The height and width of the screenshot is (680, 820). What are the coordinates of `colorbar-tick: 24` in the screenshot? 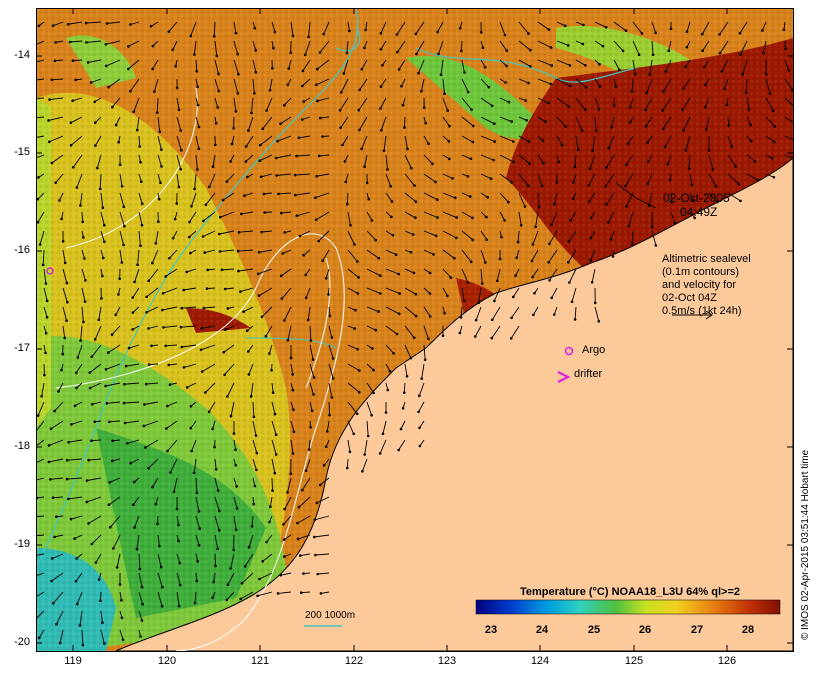 It's located at (542, 630).